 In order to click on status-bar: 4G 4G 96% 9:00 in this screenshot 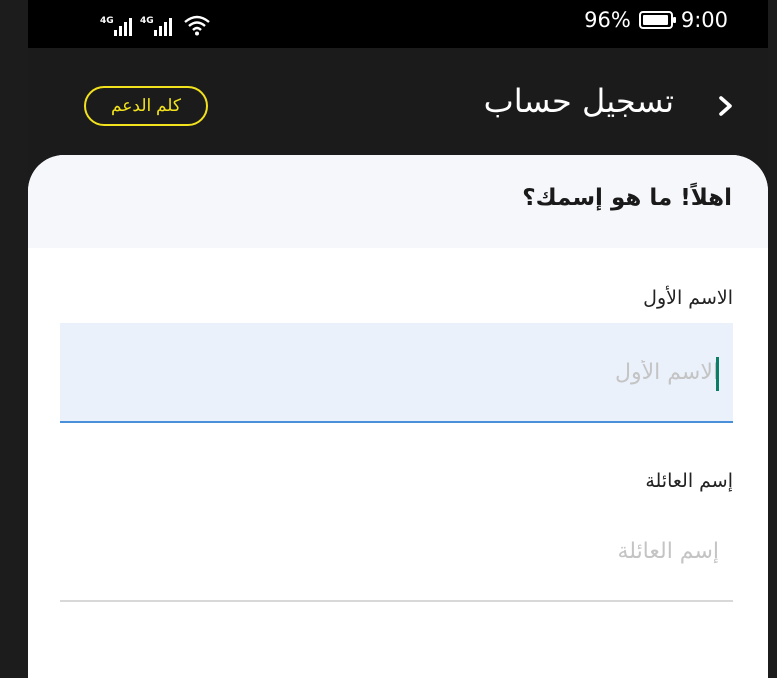, I will do `click(398, 24)`.